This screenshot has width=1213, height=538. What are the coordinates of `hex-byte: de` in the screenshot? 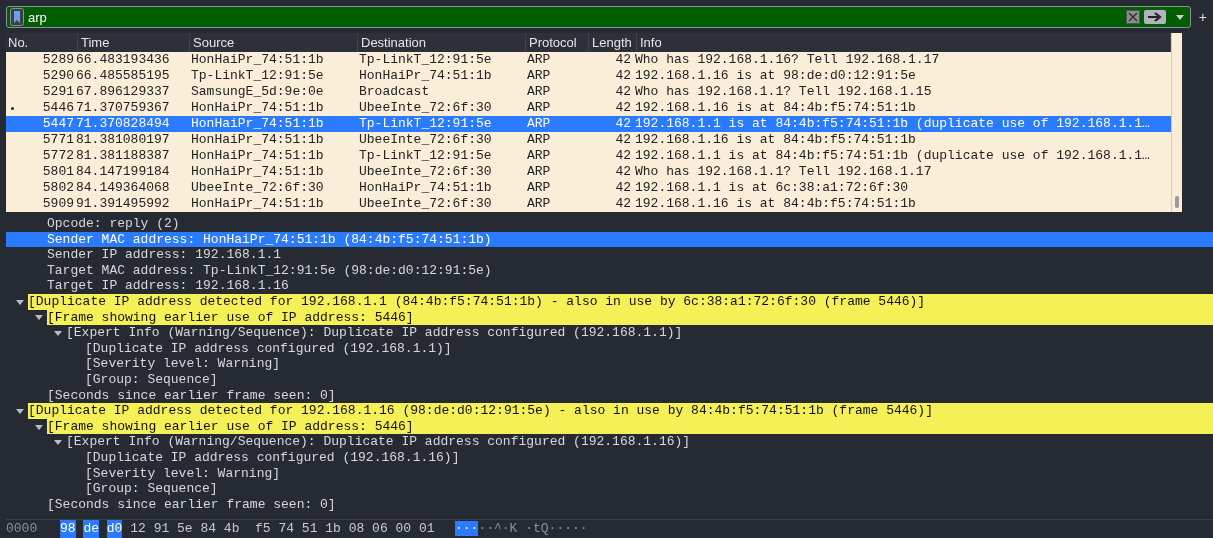 It's located at (91, 529).